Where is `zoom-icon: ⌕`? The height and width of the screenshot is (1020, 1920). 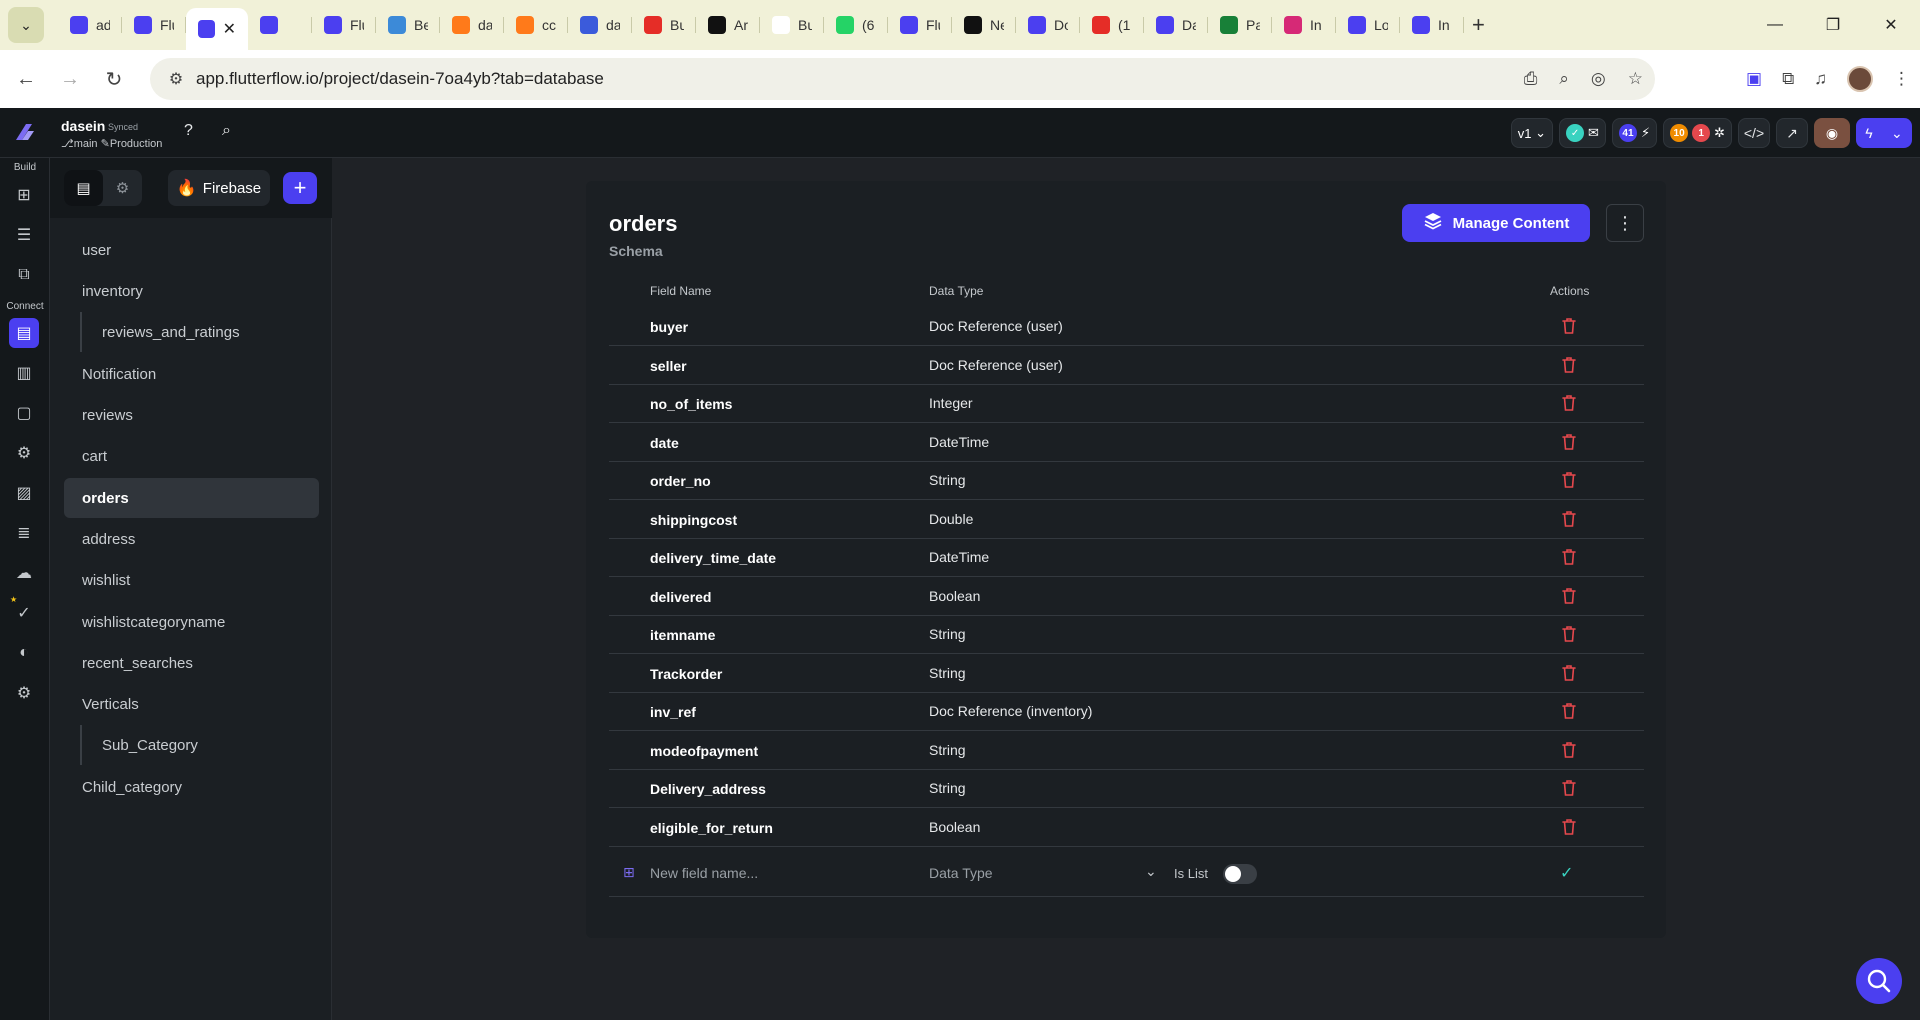 zoom-icon: ⌕ is located at coordinates (1564, 79).